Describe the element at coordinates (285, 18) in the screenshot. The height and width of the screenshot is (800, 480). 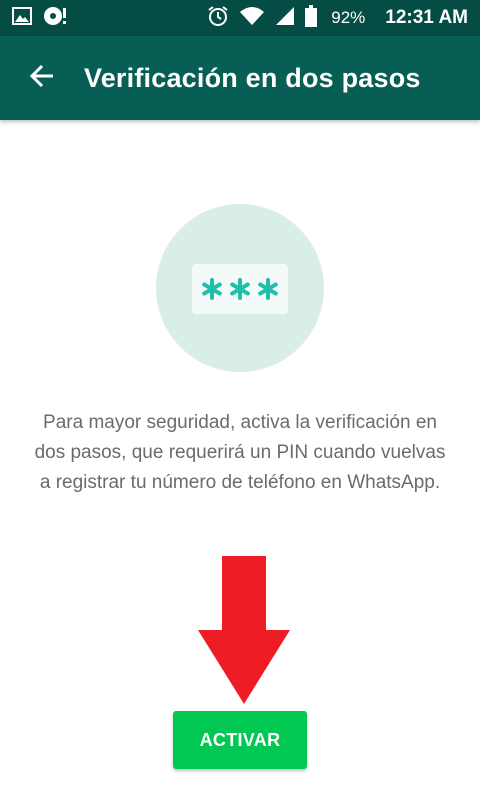
I see `signal-icon` at that location.